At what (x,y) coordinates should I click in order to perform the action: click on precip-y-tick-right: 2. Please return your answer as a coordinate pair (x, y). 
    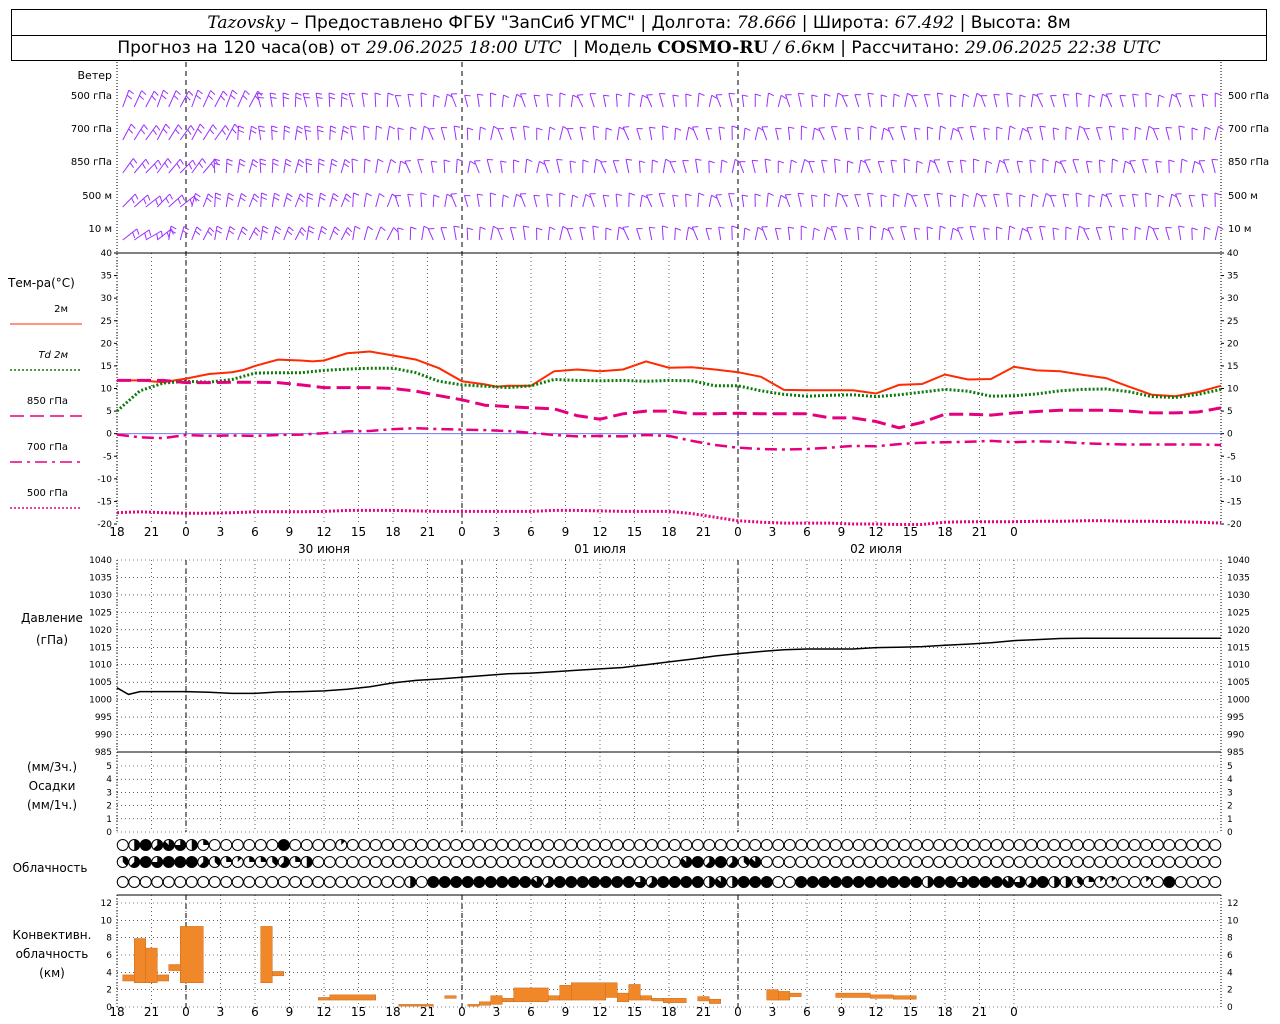
    Looking at the image, I should click on (1230, 807).